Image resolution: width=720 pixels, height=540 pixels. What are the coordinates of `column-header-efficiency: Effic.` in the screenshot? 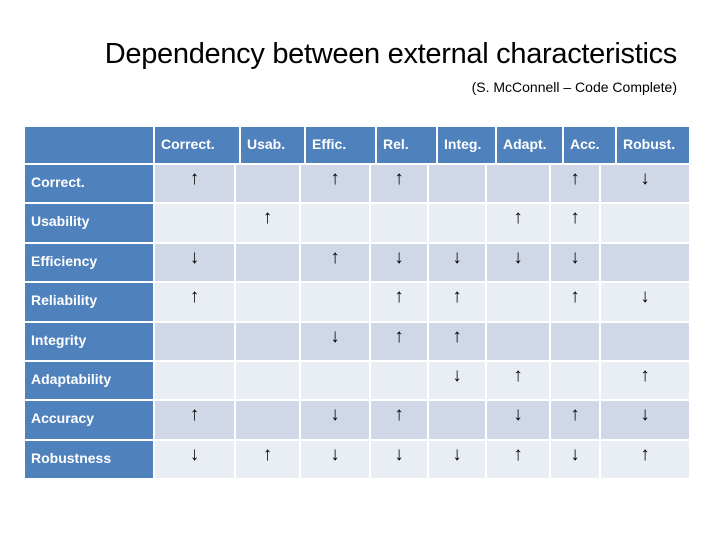 It's located at (340, 145).